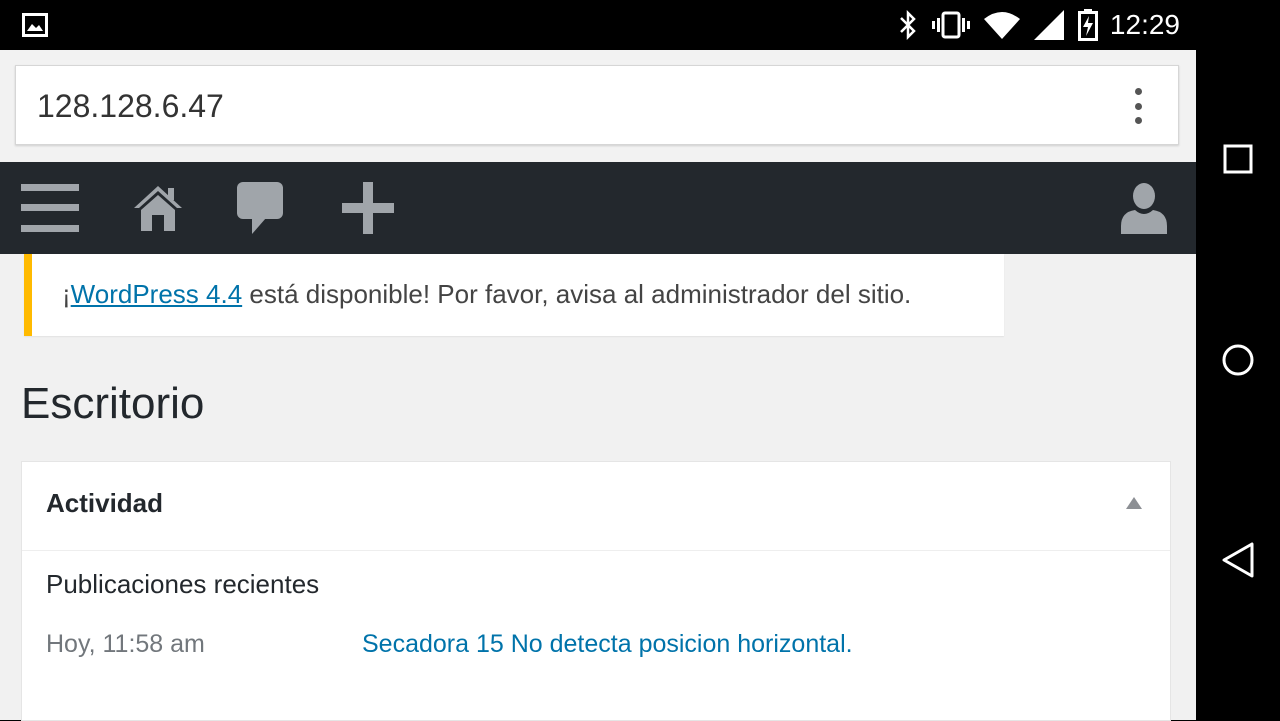  I want to click on more-vert-icon, so click(1138, 106).